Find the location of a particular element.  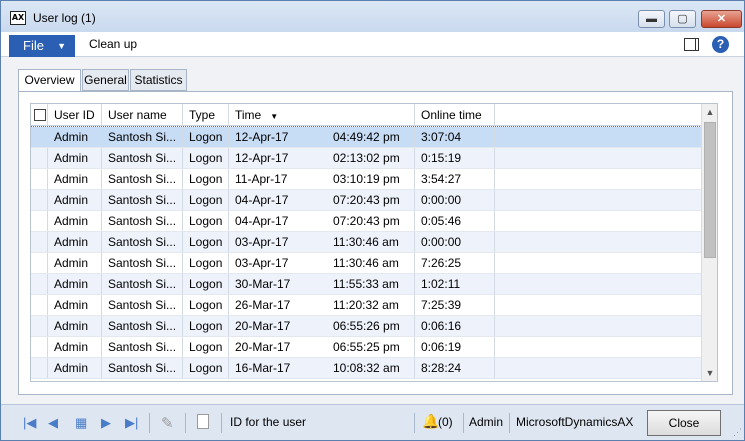

cell-time: 02:13:02 pm is located at coordinates (372, 158).